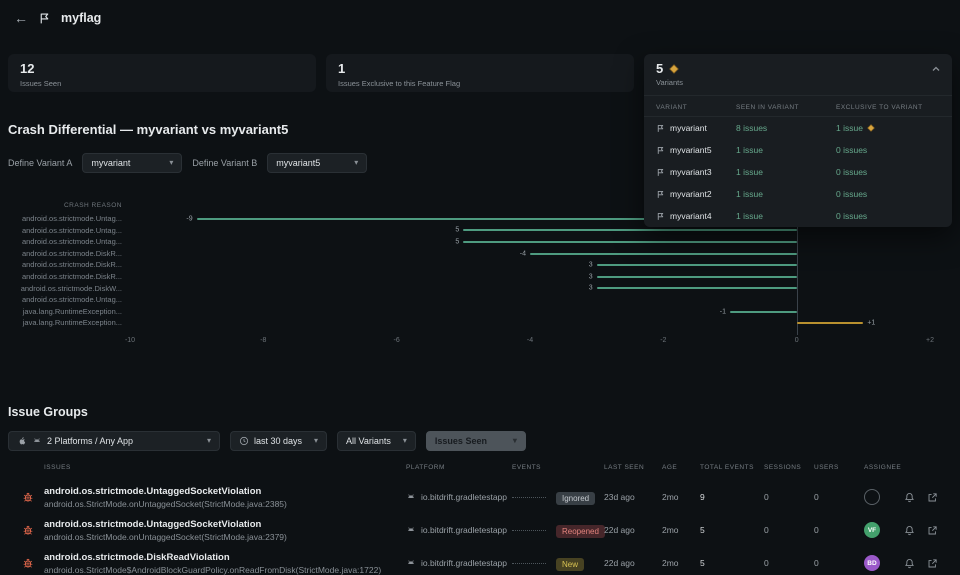  What do you see at coordinates (672, 107) in the screenshot?
I see `col-variant: Variant` at bounding box center [672, 107].